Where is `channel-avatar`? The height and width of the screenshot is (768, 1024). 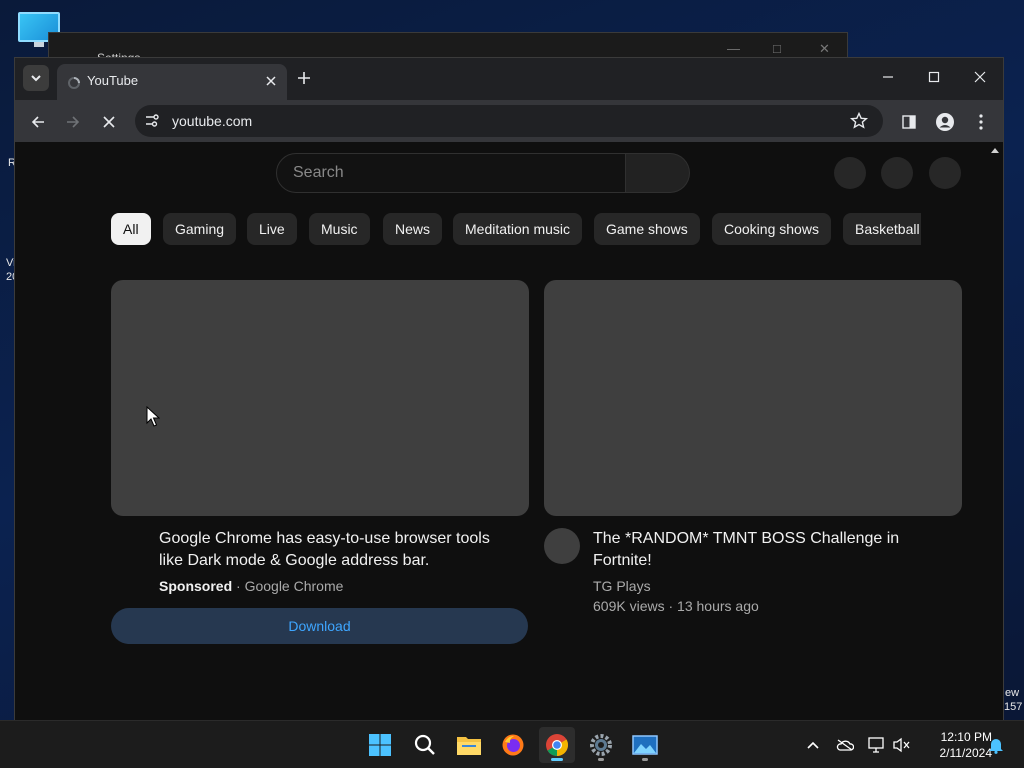
channel-avatar is located at coordinates (562, 546).